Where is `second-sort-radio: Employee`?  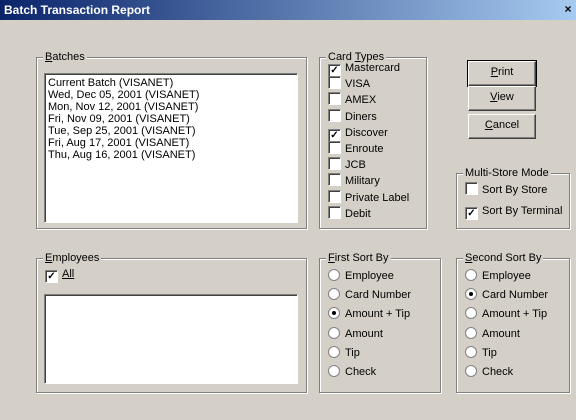
second-sort-radio: Employee is located at coordinates (498, 276).